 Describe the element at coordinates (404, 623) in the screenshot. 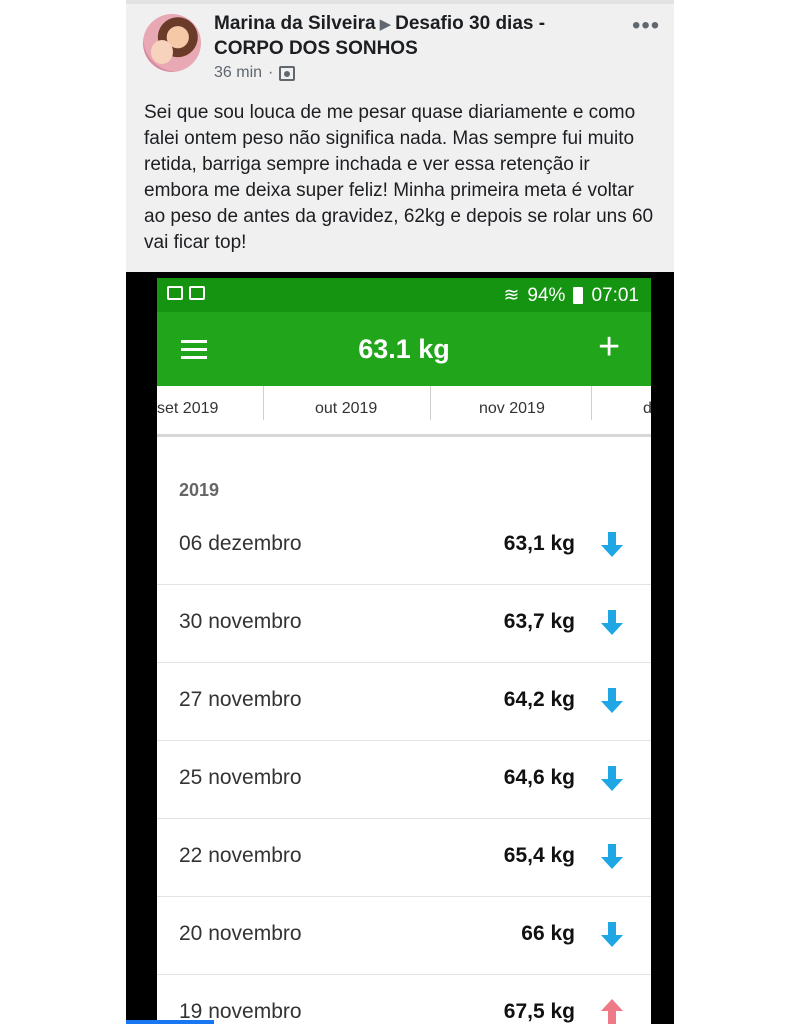

I see `list-item: 30 novembro 63,7 kg` at that location.